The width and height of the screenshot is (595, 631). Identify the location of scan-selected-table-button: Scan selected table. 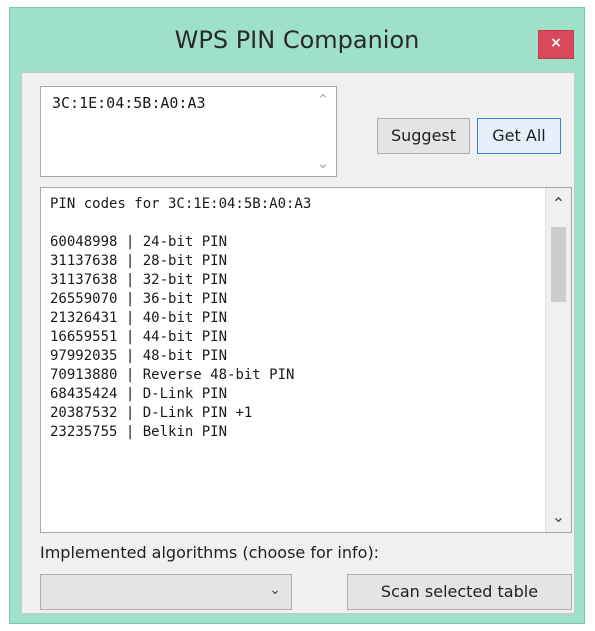
(459, 592).